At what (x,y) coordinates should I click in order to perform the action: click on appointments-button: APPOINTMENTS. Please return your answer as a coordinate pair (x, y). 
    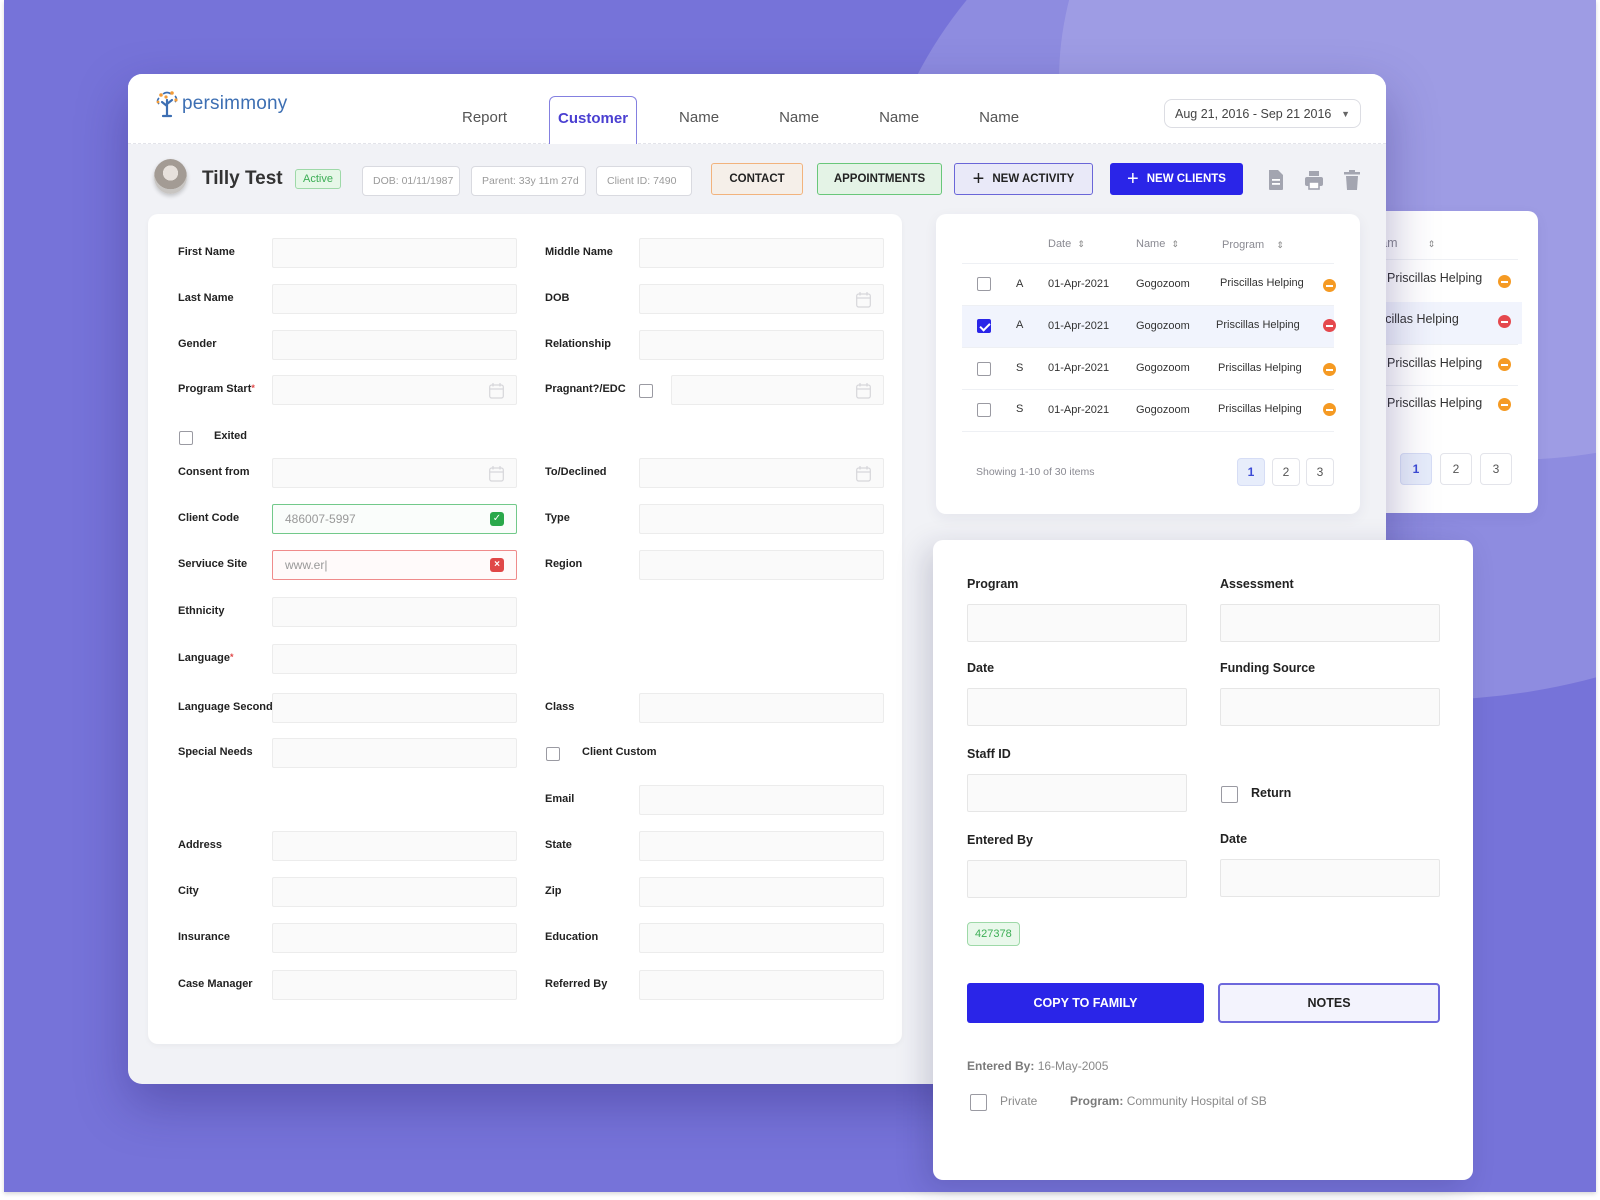
    Looking at the image, I should click on (879, 179).